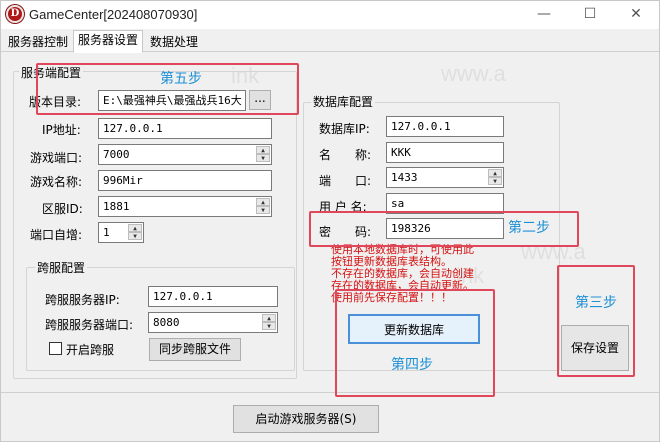  Describe the element at coordinates (121, 232) in the screenshot. I see `port-autoinc-stepper: 1 ▲ ▼` at that location.